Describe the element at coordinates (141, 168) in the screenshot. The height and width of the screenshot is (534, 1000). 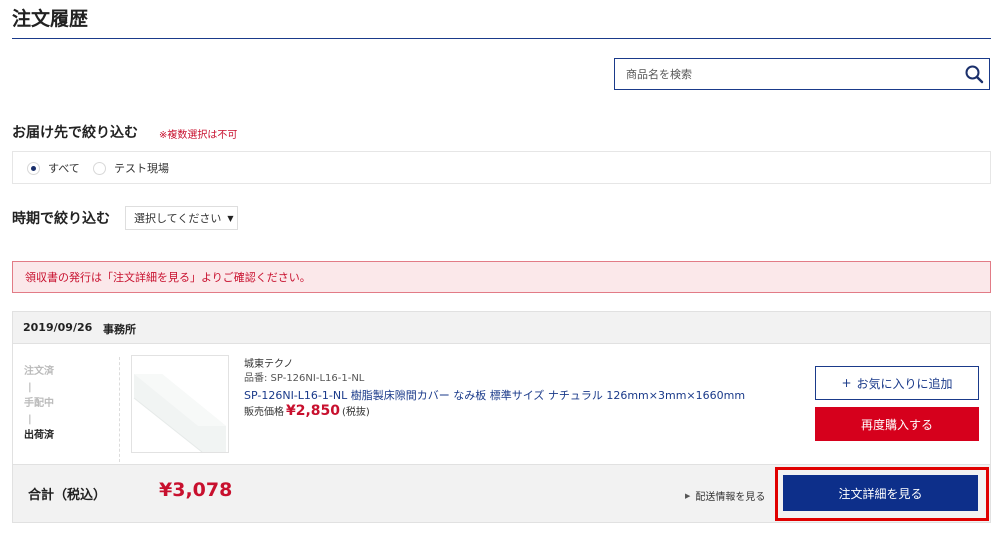
I see `radio-label-test-site: テスト現場` at that location.